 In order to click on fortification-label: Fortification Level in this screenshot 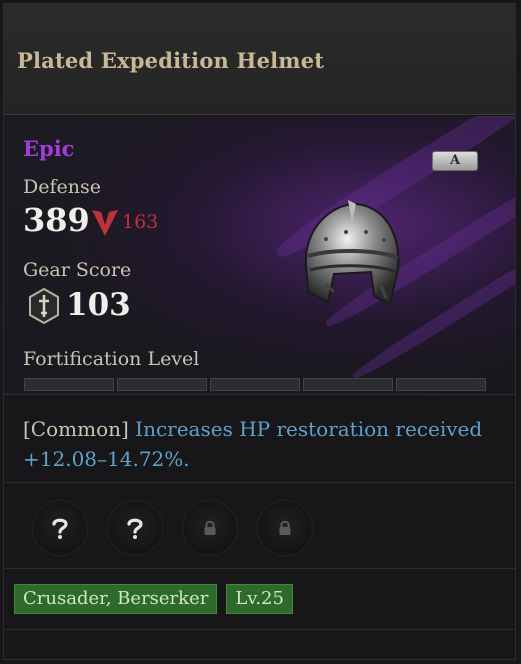, I will do `click(111, 359)`.